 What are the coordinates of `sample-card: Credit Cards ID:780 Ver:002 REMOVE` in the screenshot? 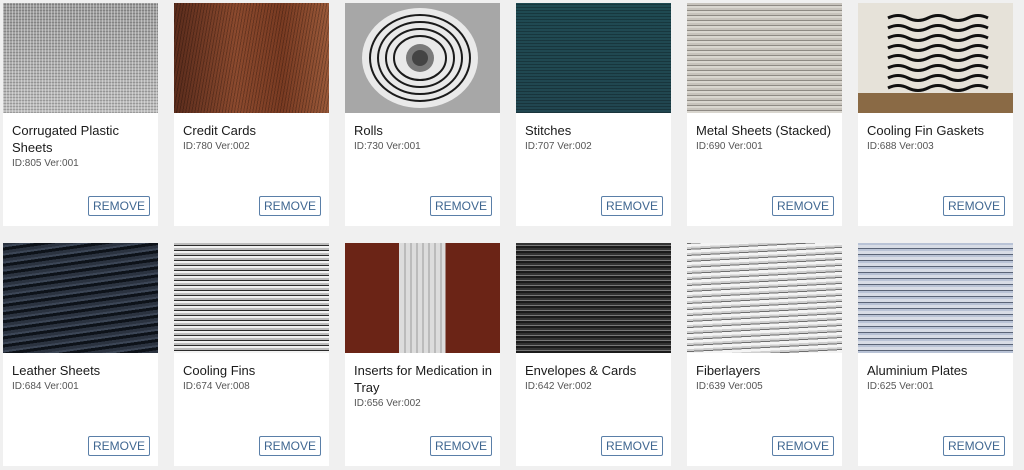 It's located at (251, 114).